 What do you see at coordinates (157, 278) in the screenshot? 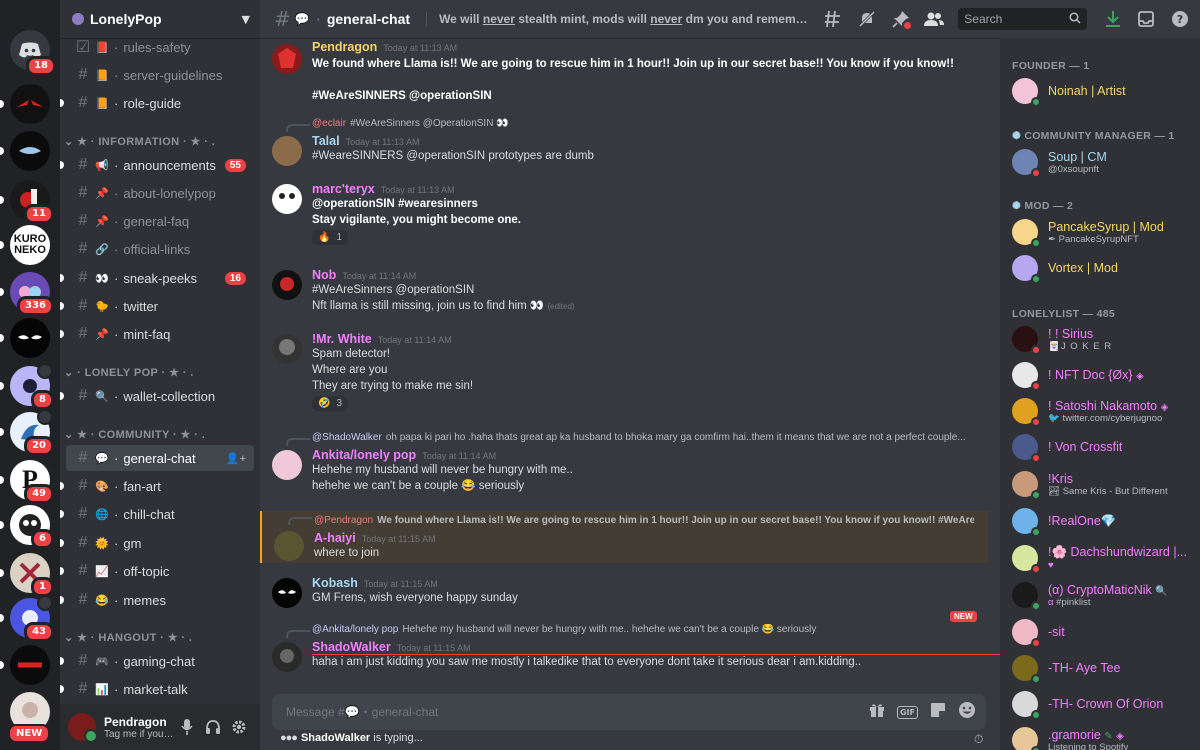
I see `channel-sneak-peeks: # 👀 · sneak-peeks 16` at bounding box center [157, 278].